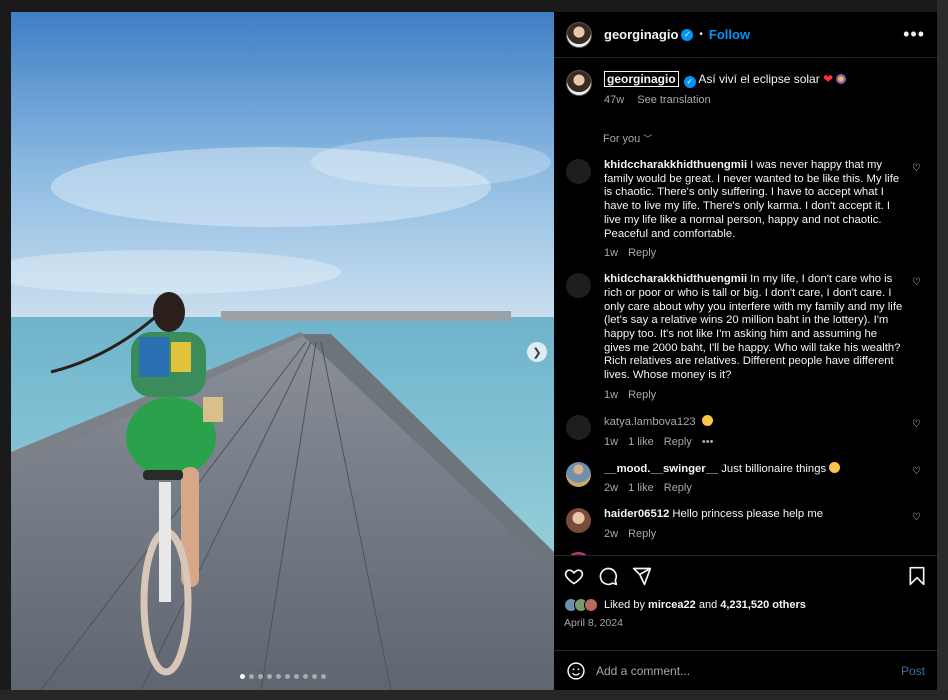 The image size is (948, 700). I want to click on heart-eyes-emoji, so click(835, 467).